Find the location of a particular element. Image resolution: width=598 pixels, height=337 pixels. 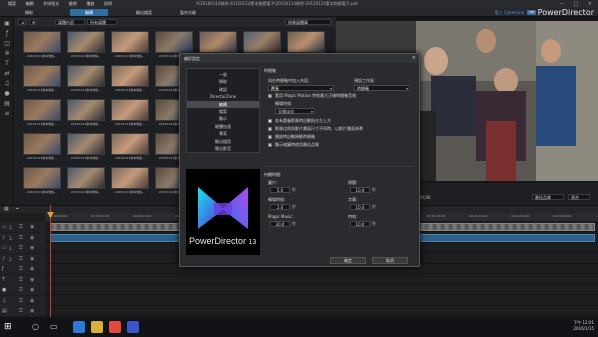

subtitle-room-icon: ≡ is located at coordinates (7, 113).